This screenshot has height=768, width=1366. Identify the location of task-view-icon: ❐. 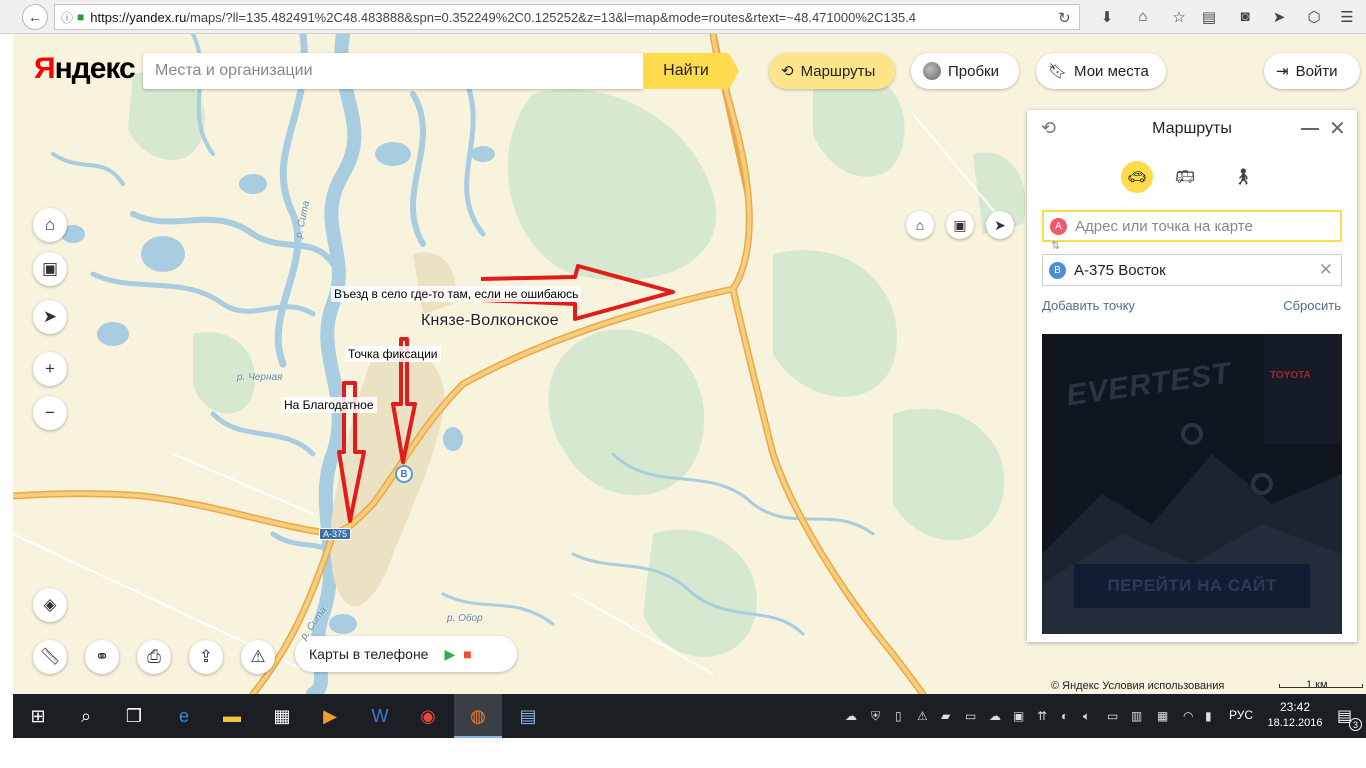
(134, 716).